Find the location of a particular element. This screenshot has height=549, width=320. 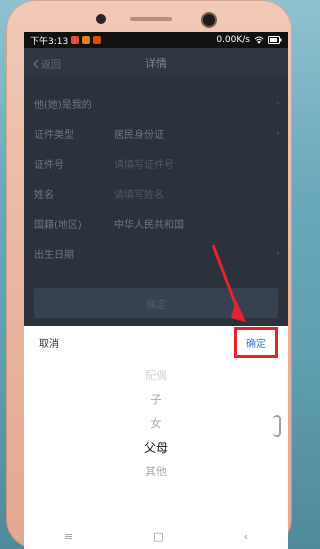

picker-option: 女 is located at coordinates (156, 424).